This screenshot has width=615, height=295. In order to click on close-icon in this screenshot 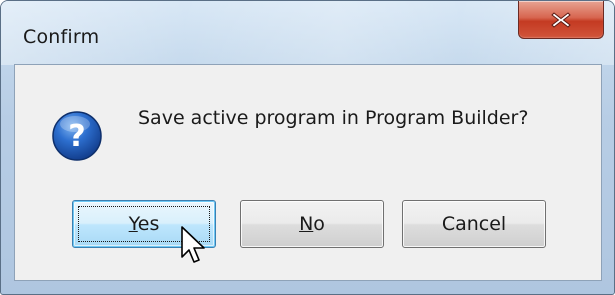, I will do `click(561, 19)`.